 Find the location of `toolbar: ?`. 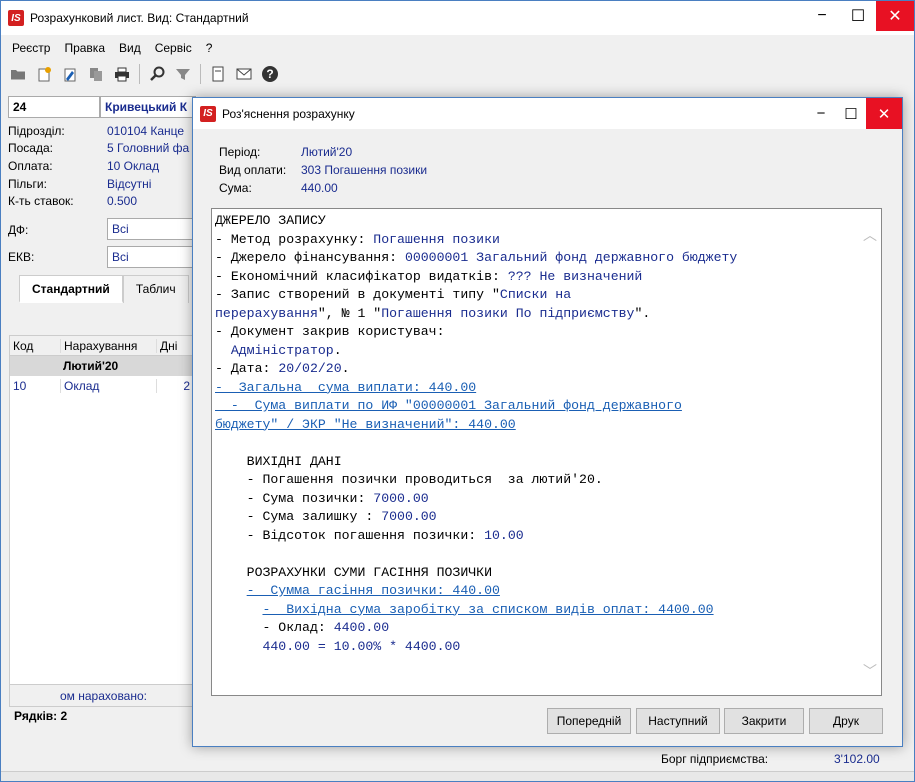

toolbar: ? is located at coordinates (141, 74).